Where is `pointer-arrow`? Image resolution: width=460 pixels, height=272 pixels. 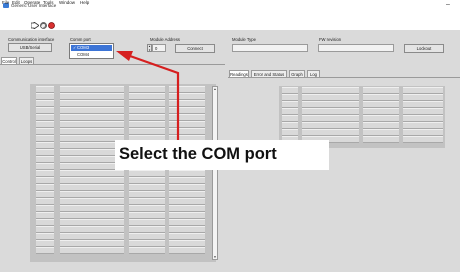
pointer-arrow is located at coordinates (148, 95).